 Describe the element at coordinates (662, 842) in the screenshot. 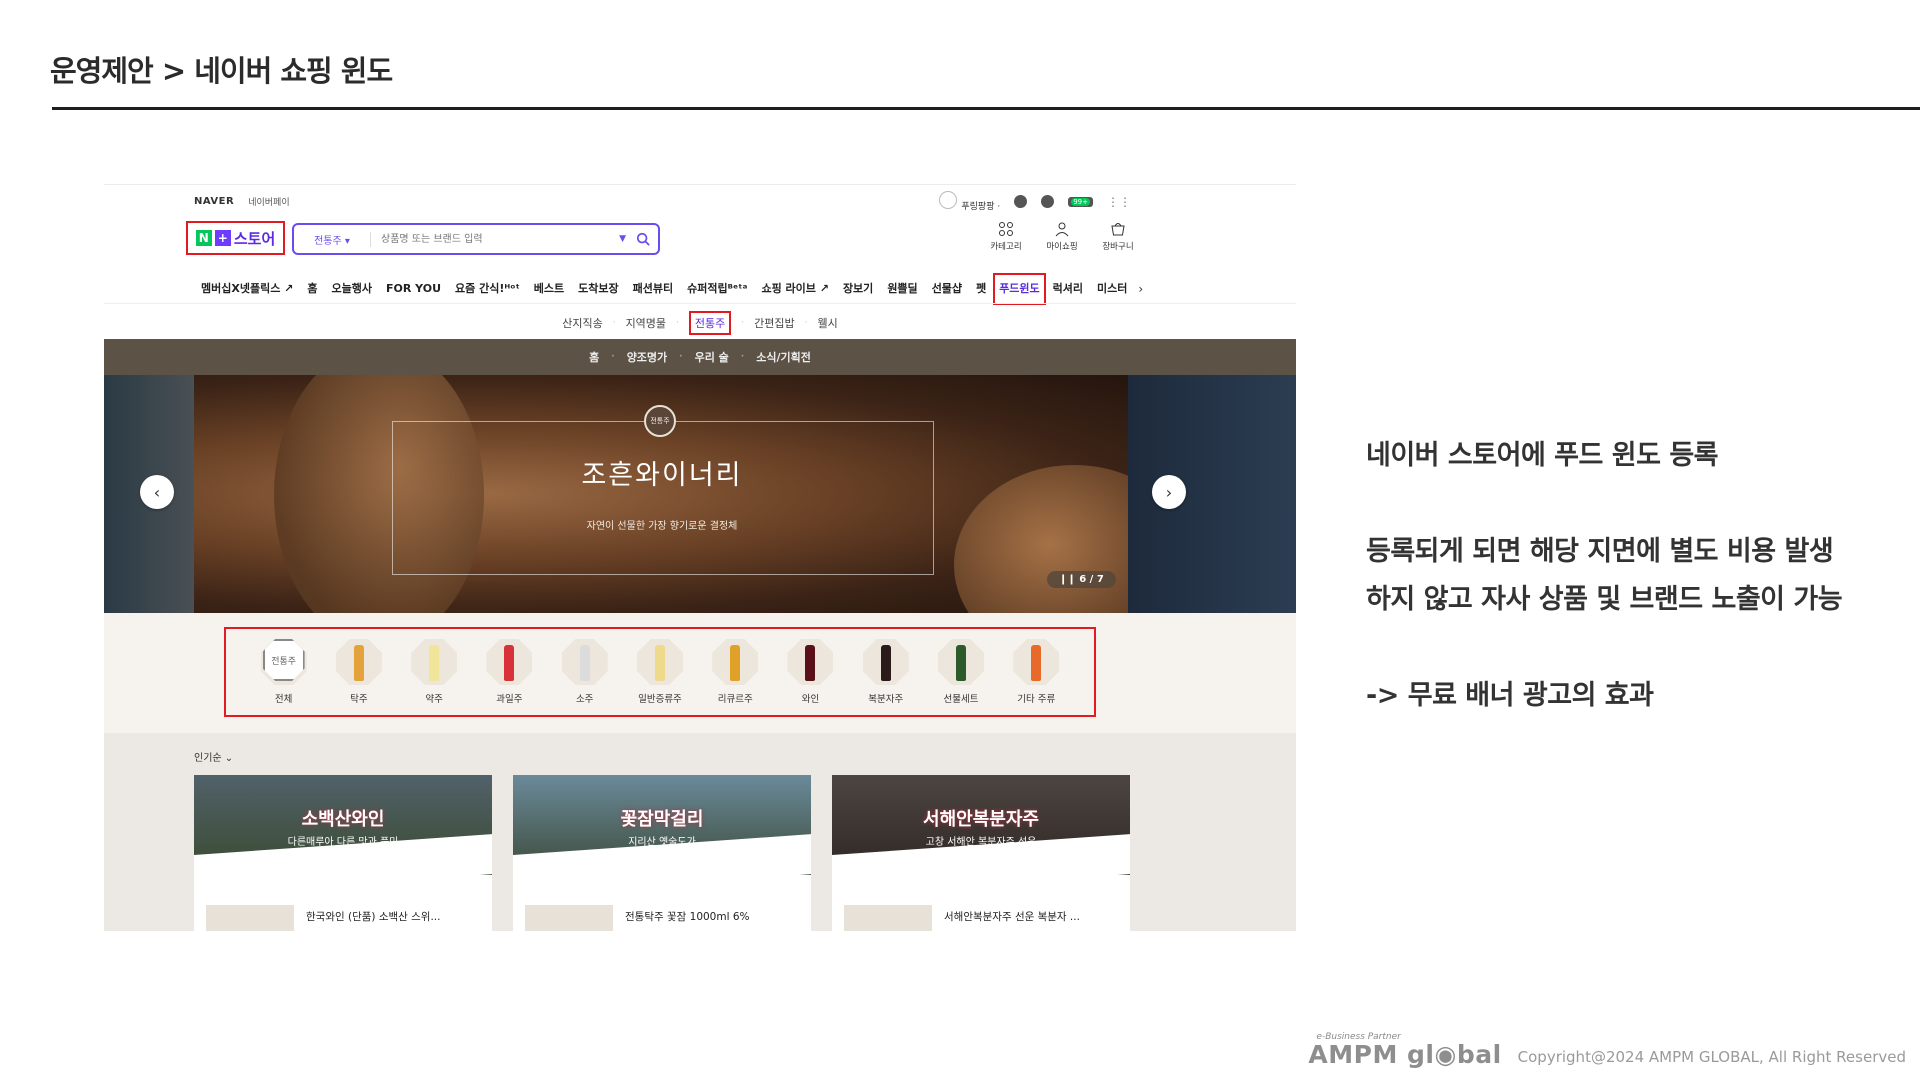

I see `product-brand-subtitle: 지리산 옛술도가` at that location.